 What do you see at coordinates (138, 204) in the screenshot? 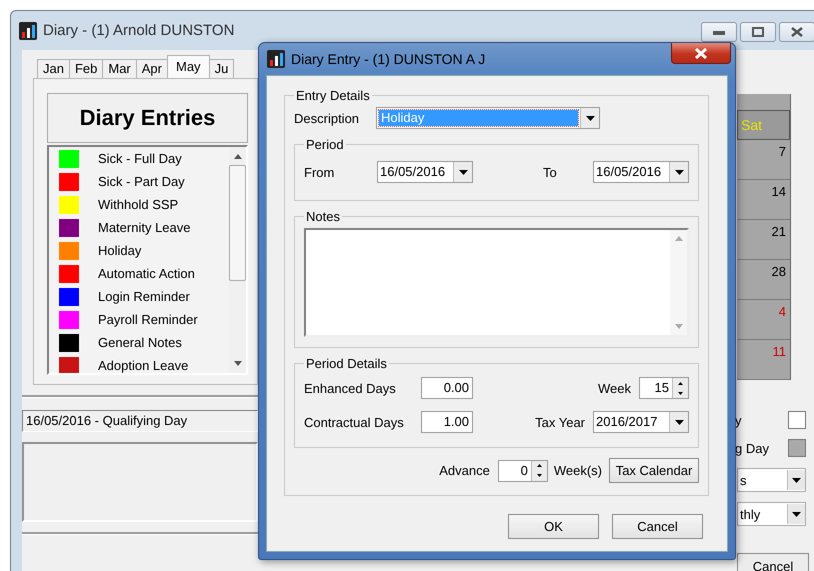
I see `entry-type-label: Withhold SSP` at bounding box center [138, 204].